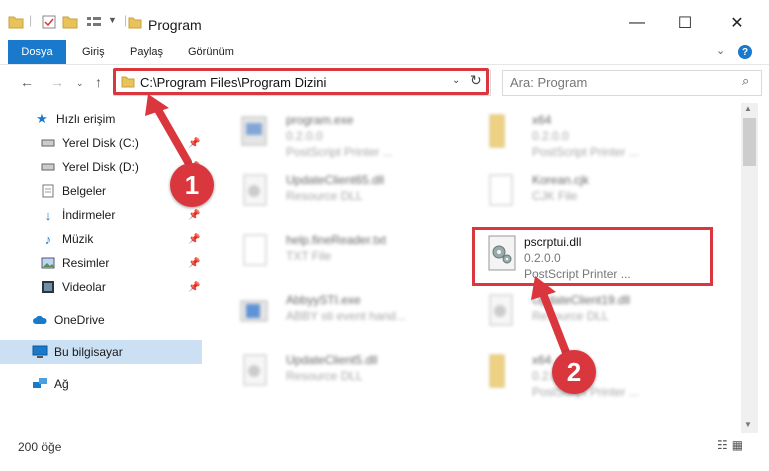 Image resolution: width=769 pixels, height=471 pixels. What do you see at coordinates (340, 371) in the screenshot?
I see `file-item: UpdateClient5.dll Resource DLL` at bounding box center [340, 371].